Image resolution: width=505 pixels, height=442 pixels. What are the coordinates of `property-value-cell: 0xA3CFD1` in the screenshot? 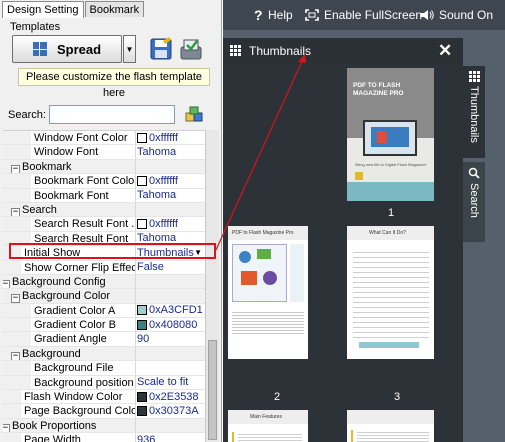 It's located at (170, 311).